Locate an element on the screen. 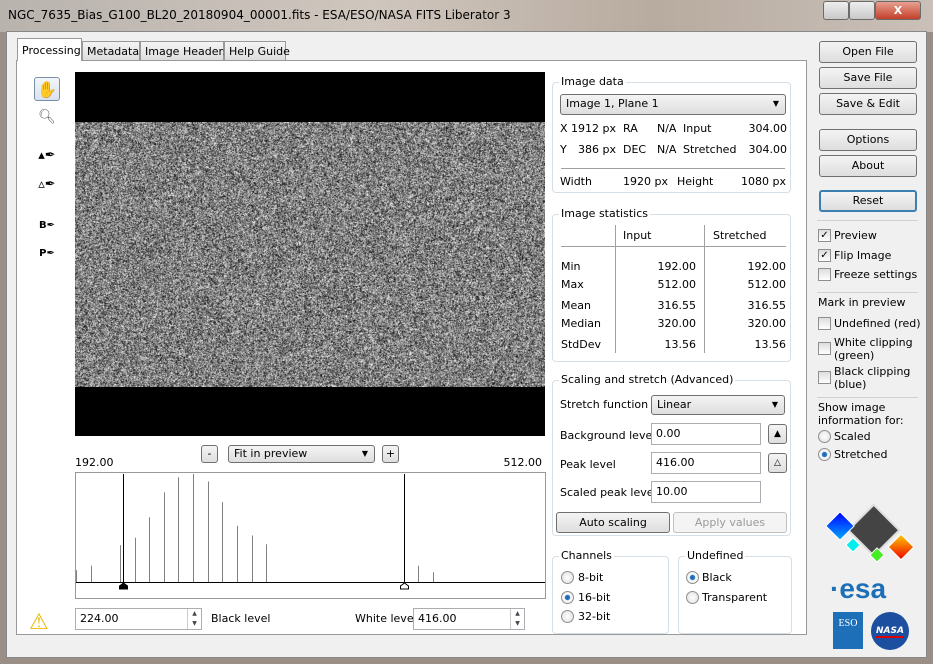  stat-stretched-value: 316.55 is located at coordinates (748, 305).